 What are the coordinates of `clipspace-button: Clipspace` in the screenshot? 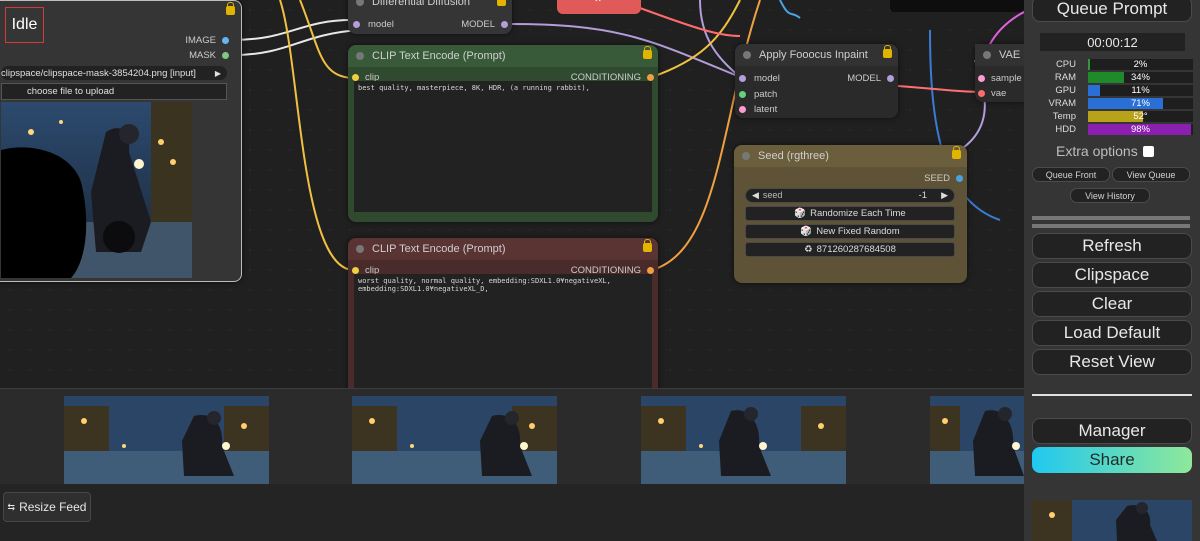 It's located at (1112, 275).